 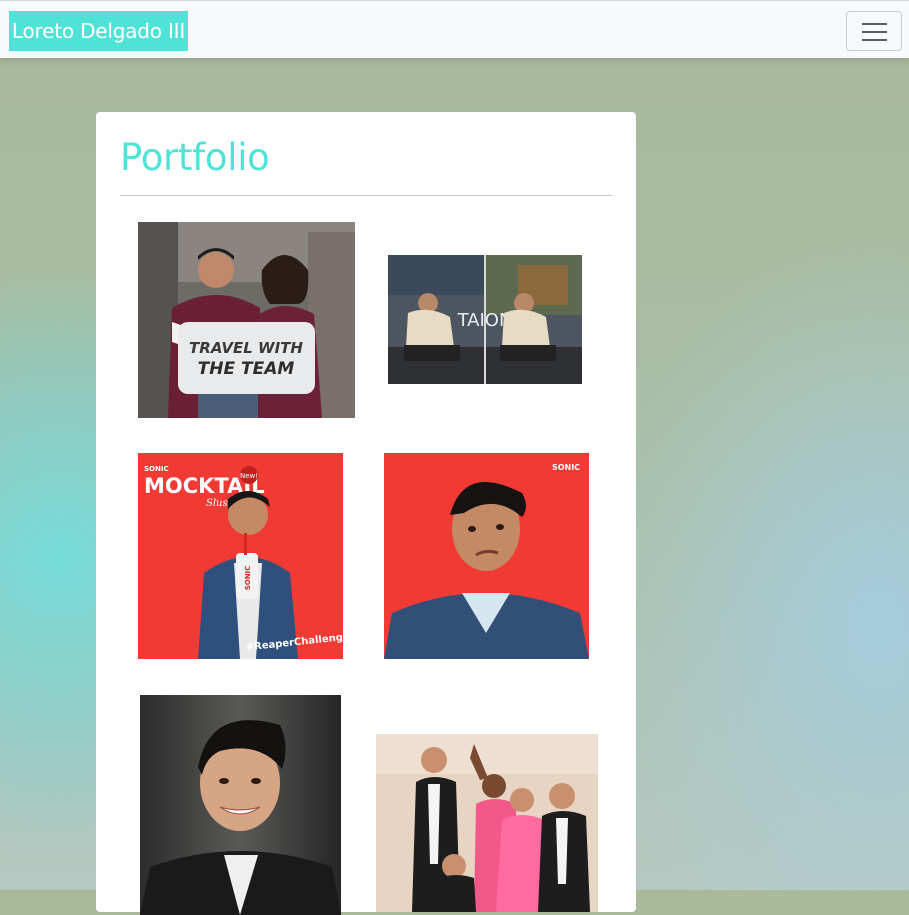 I want to click on portfolio-image-travel: TRAVEL WITH THE TEAM, so click(x=246, y=320).